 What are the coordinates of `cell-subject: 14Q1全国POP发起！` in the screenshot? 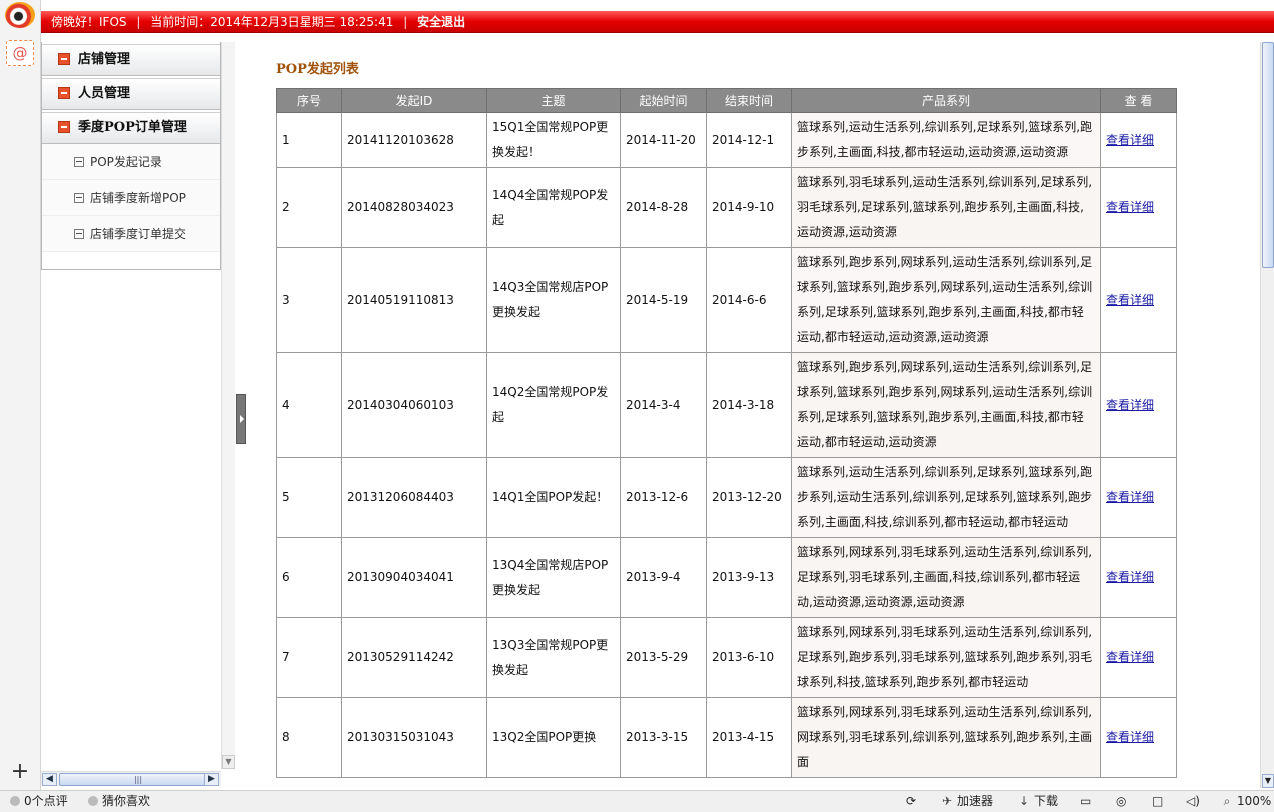 It's located at (553, 497).